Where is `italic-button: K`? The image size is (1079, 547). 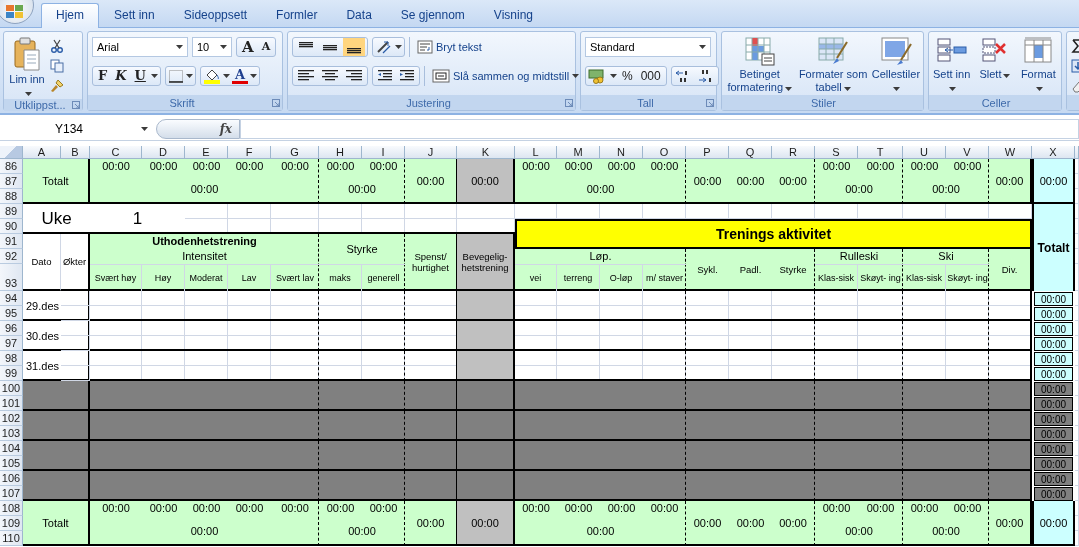
italic-button: K is located at coordinates (121, 75).